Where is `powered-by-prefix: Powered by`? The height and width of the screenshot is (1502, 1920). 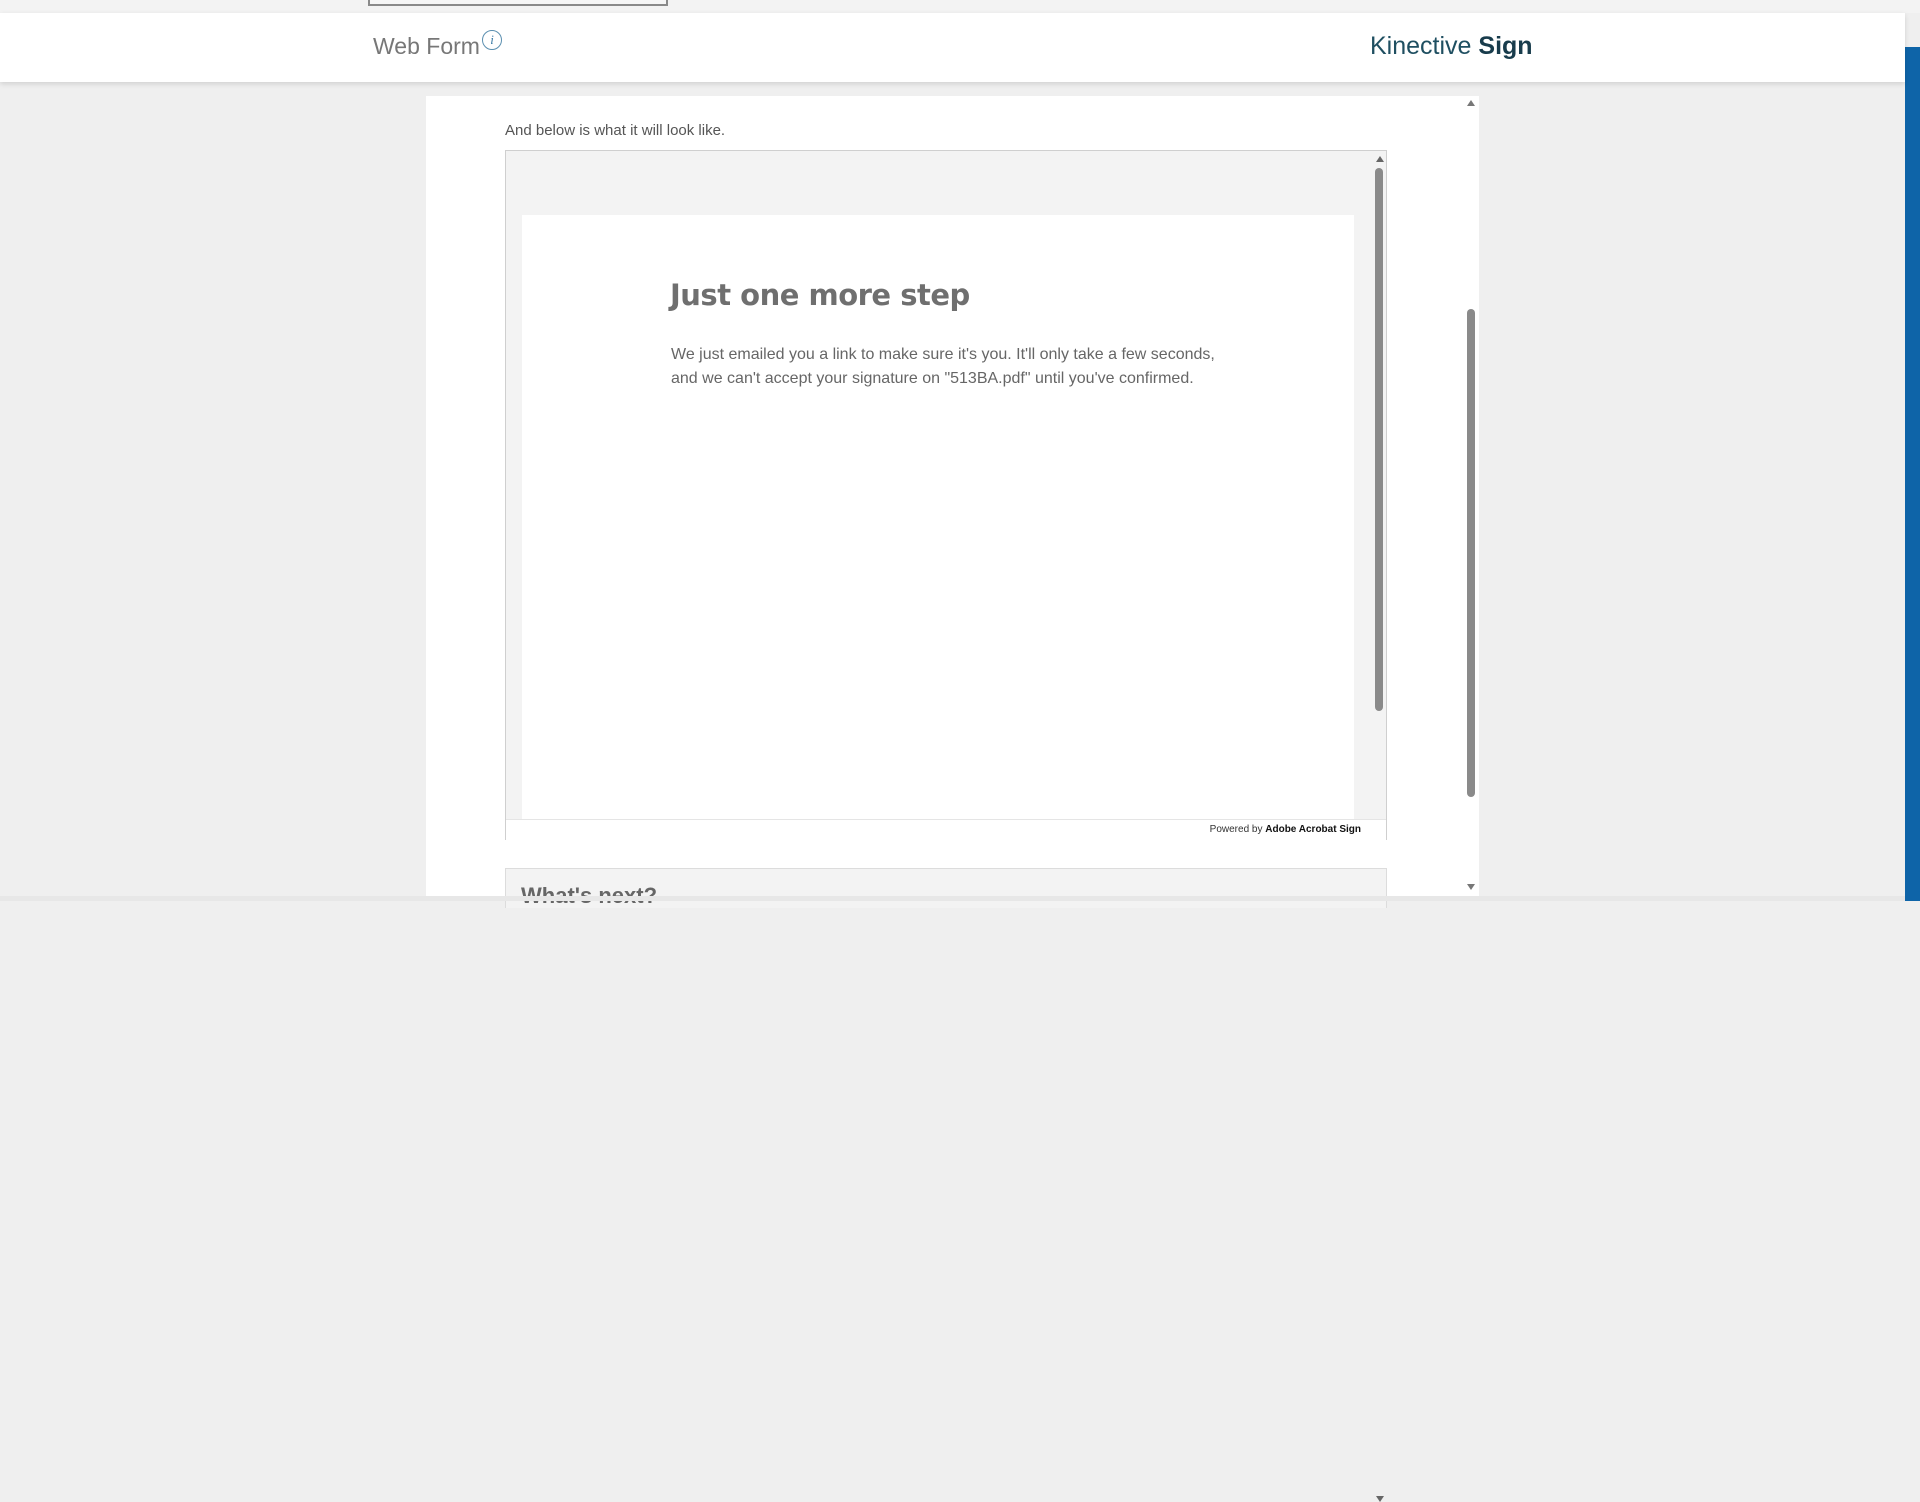 powered-by-prefix: Powered by is located at coordinates (1237, 829).